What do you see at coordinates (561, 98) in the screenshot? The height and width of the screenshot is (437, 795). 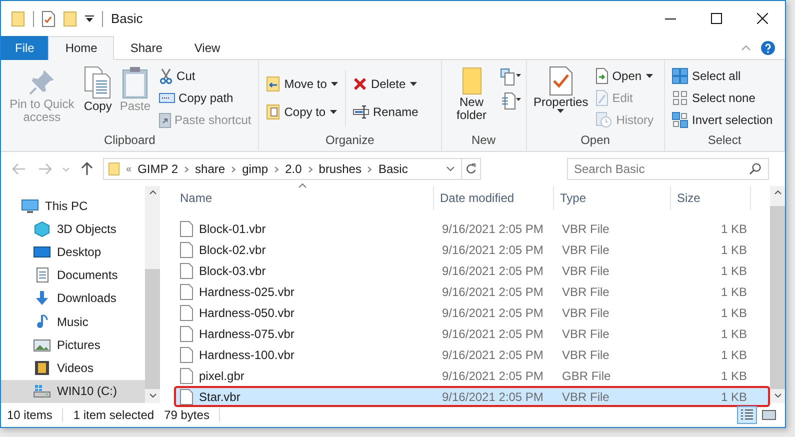 I see `properties-button: Properties` at bounding box center [561, 98].